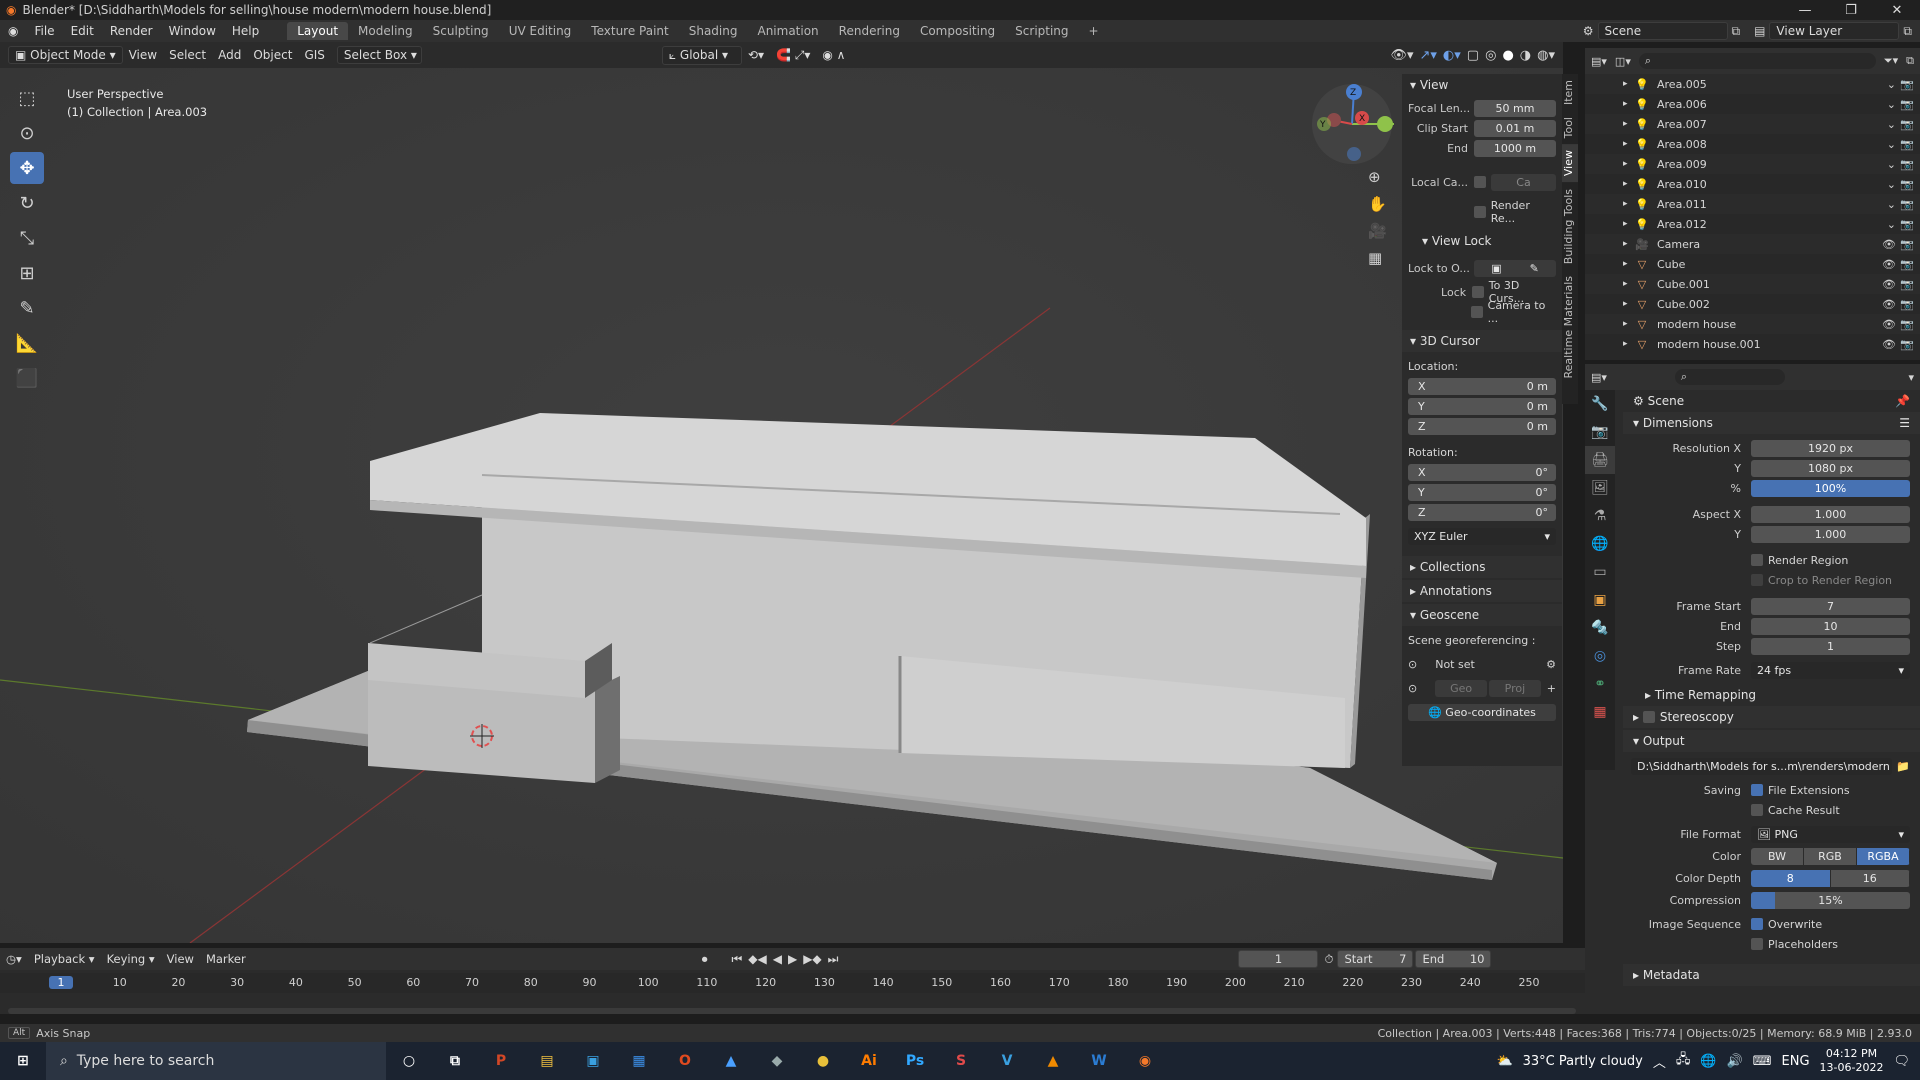 This screenshot has width=1920, height=1080. I want to click on play-reverse-icon: ◀, so click(777, 959).